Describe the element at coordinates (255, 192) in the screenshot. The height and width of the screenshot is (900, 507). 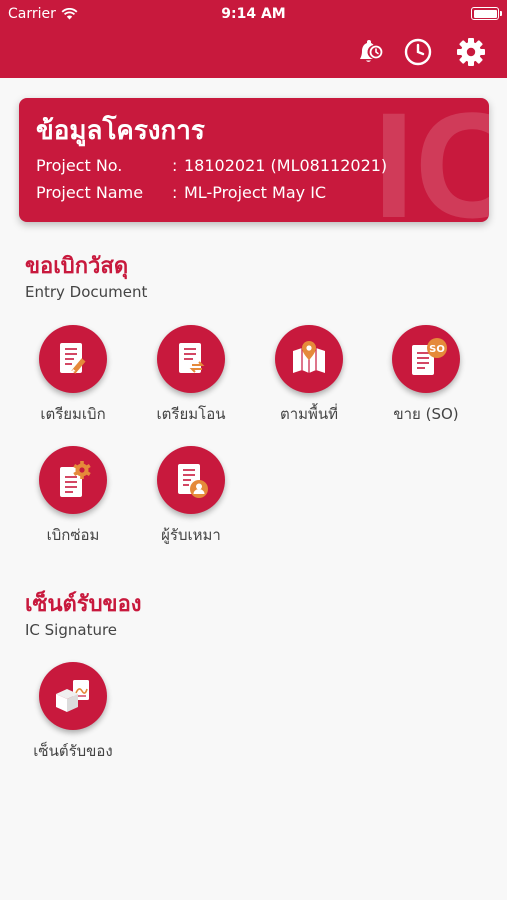
I see `project-name-value: ML-Project May IC` at that location.